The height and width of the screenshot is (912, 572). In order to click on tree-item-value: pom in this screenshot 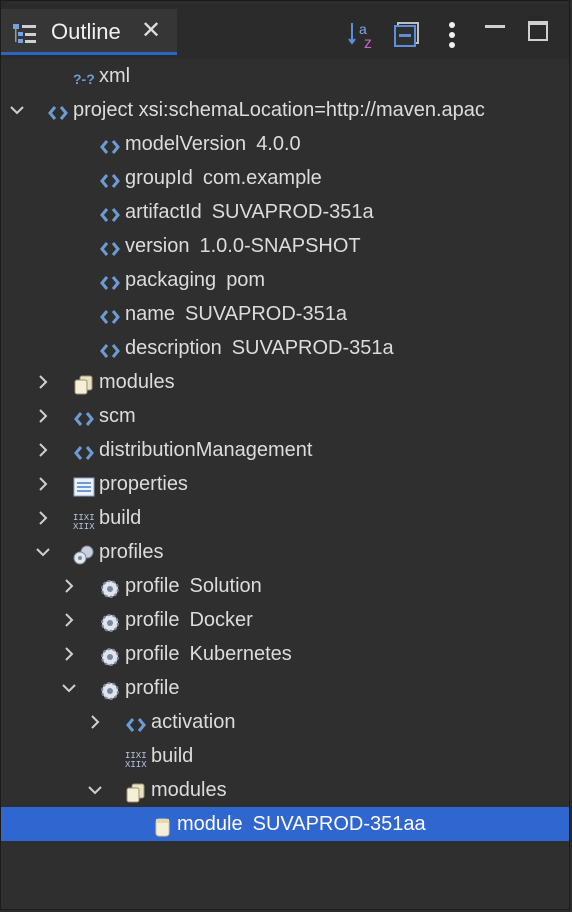, I will do `click(246, 280)`.